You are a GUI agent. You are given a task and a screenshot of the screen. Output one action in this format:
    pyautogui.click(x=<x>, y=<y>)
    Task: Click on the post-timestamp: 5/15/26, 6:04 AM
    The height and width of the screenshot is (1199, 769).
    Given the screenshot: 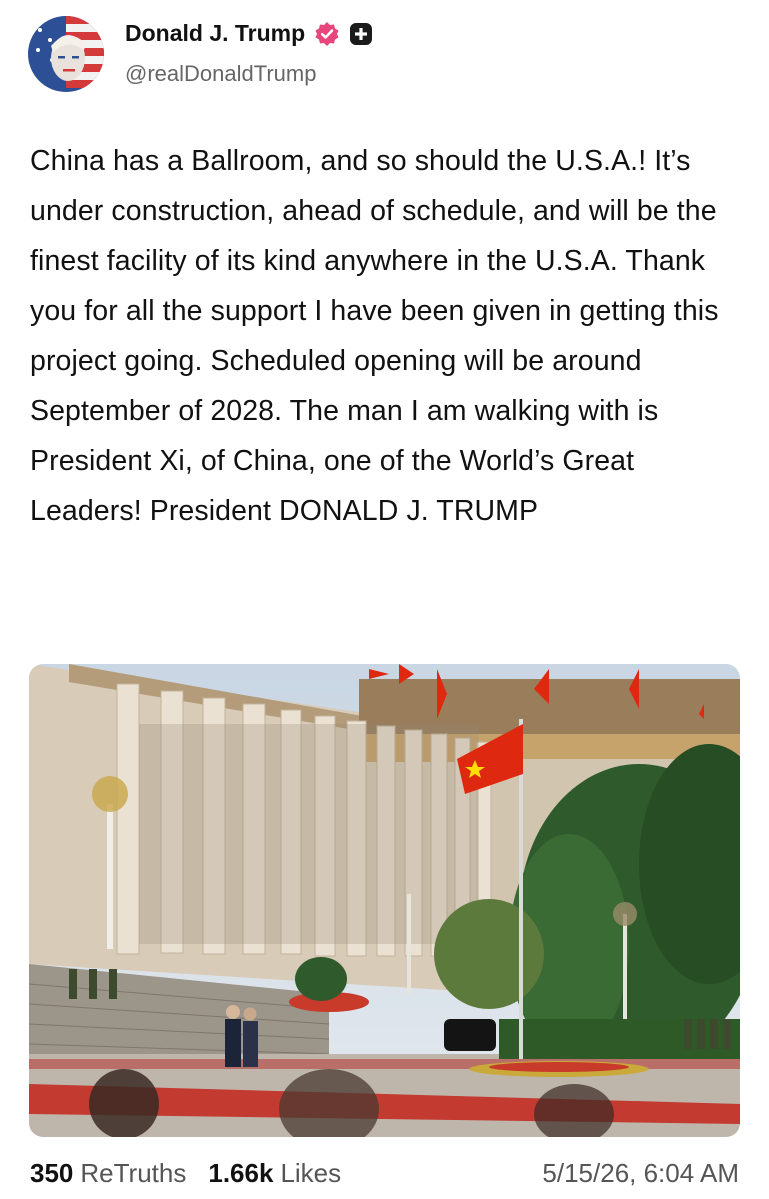 What is the action you would take?
    pyautogui.click(x=640, y=1173)
    